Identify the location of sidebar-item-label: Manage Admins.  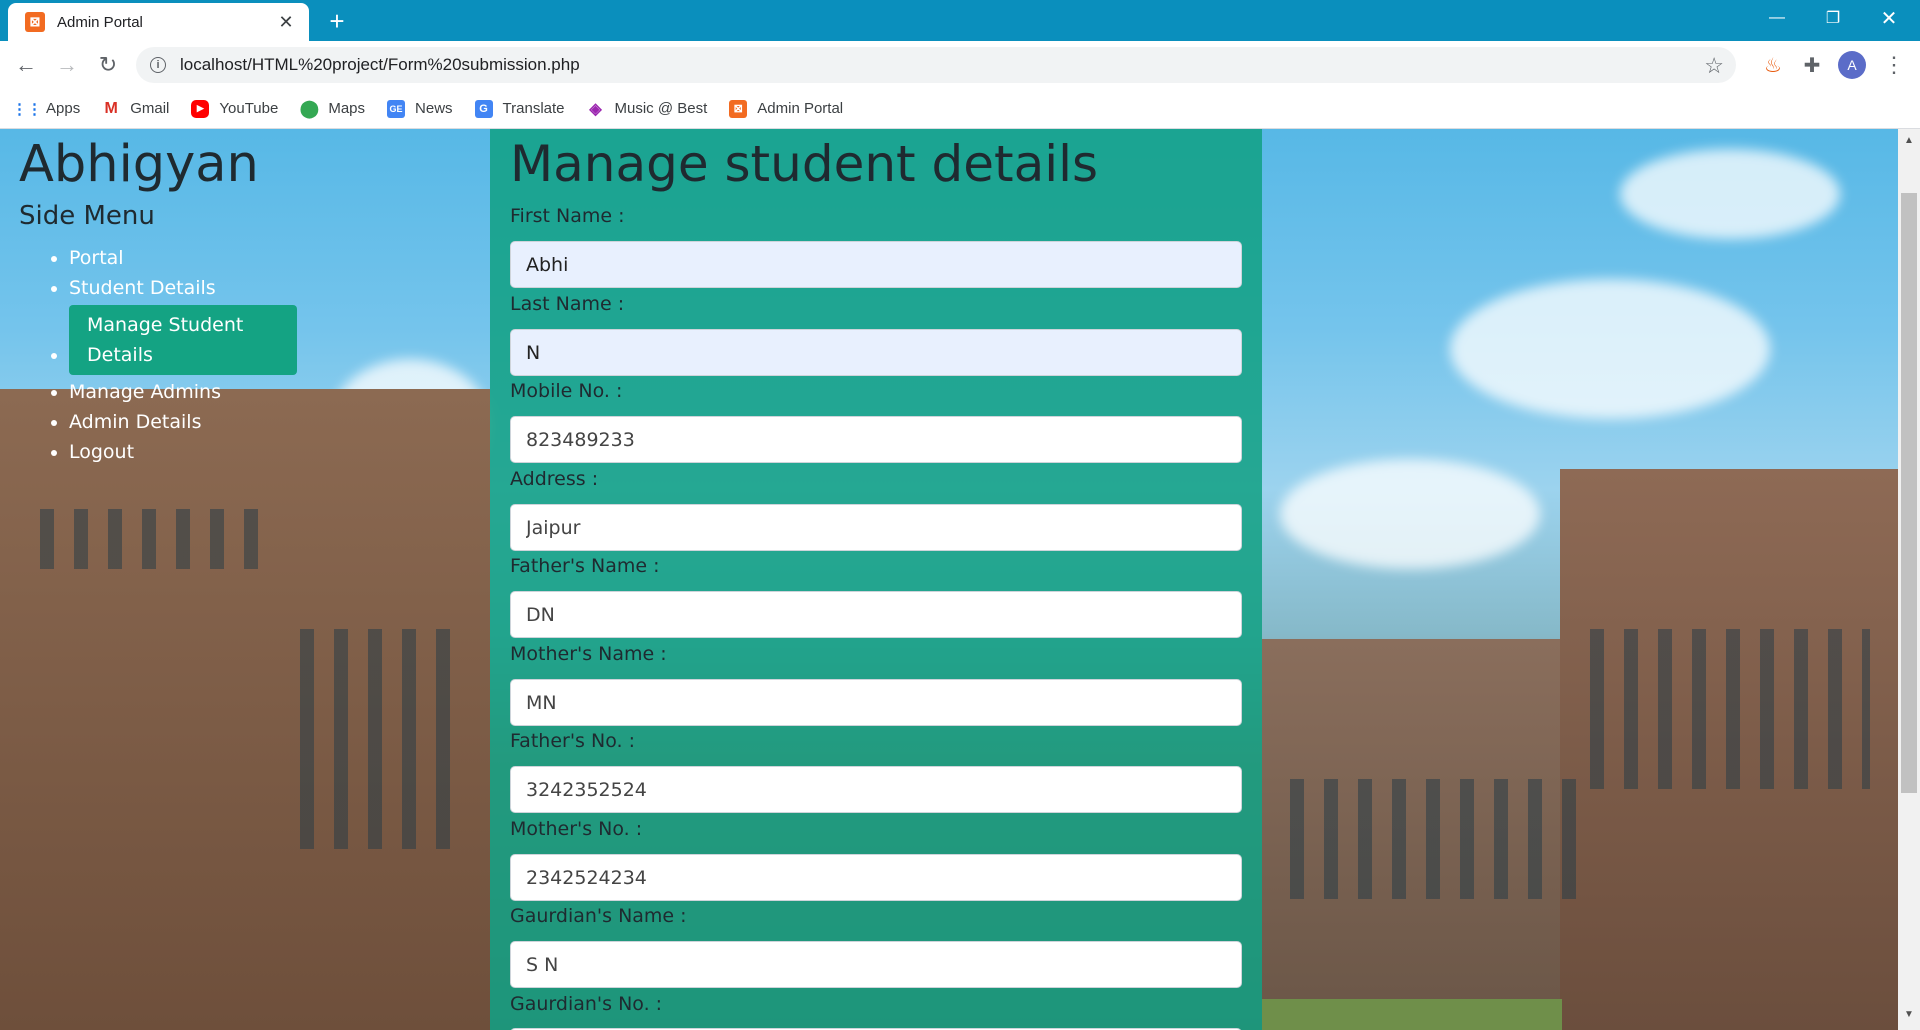
(145, 392).